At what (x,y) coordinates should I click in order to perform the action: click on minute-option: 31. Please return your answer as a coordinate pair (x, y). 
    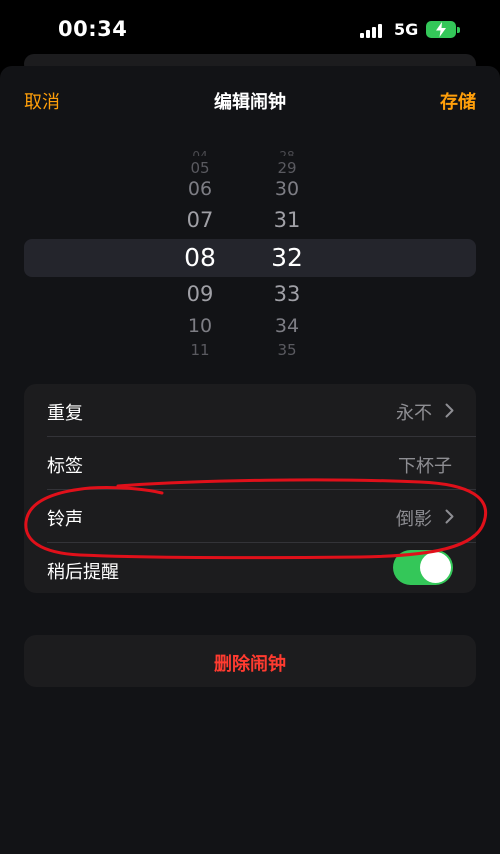
    Looking at the image, I should click on (287, 220).